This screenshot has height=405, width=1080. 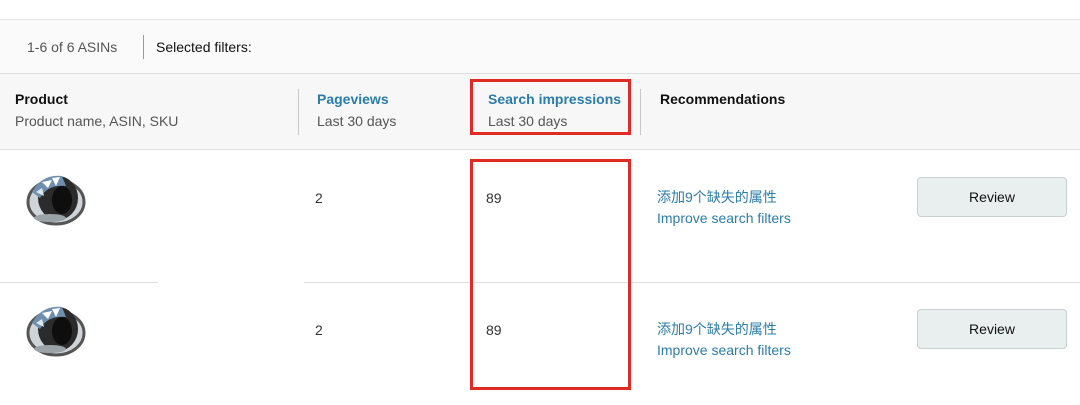 I want to click on column-pageviews-subtitle: Last 30 days, so click(x=357, y=121).